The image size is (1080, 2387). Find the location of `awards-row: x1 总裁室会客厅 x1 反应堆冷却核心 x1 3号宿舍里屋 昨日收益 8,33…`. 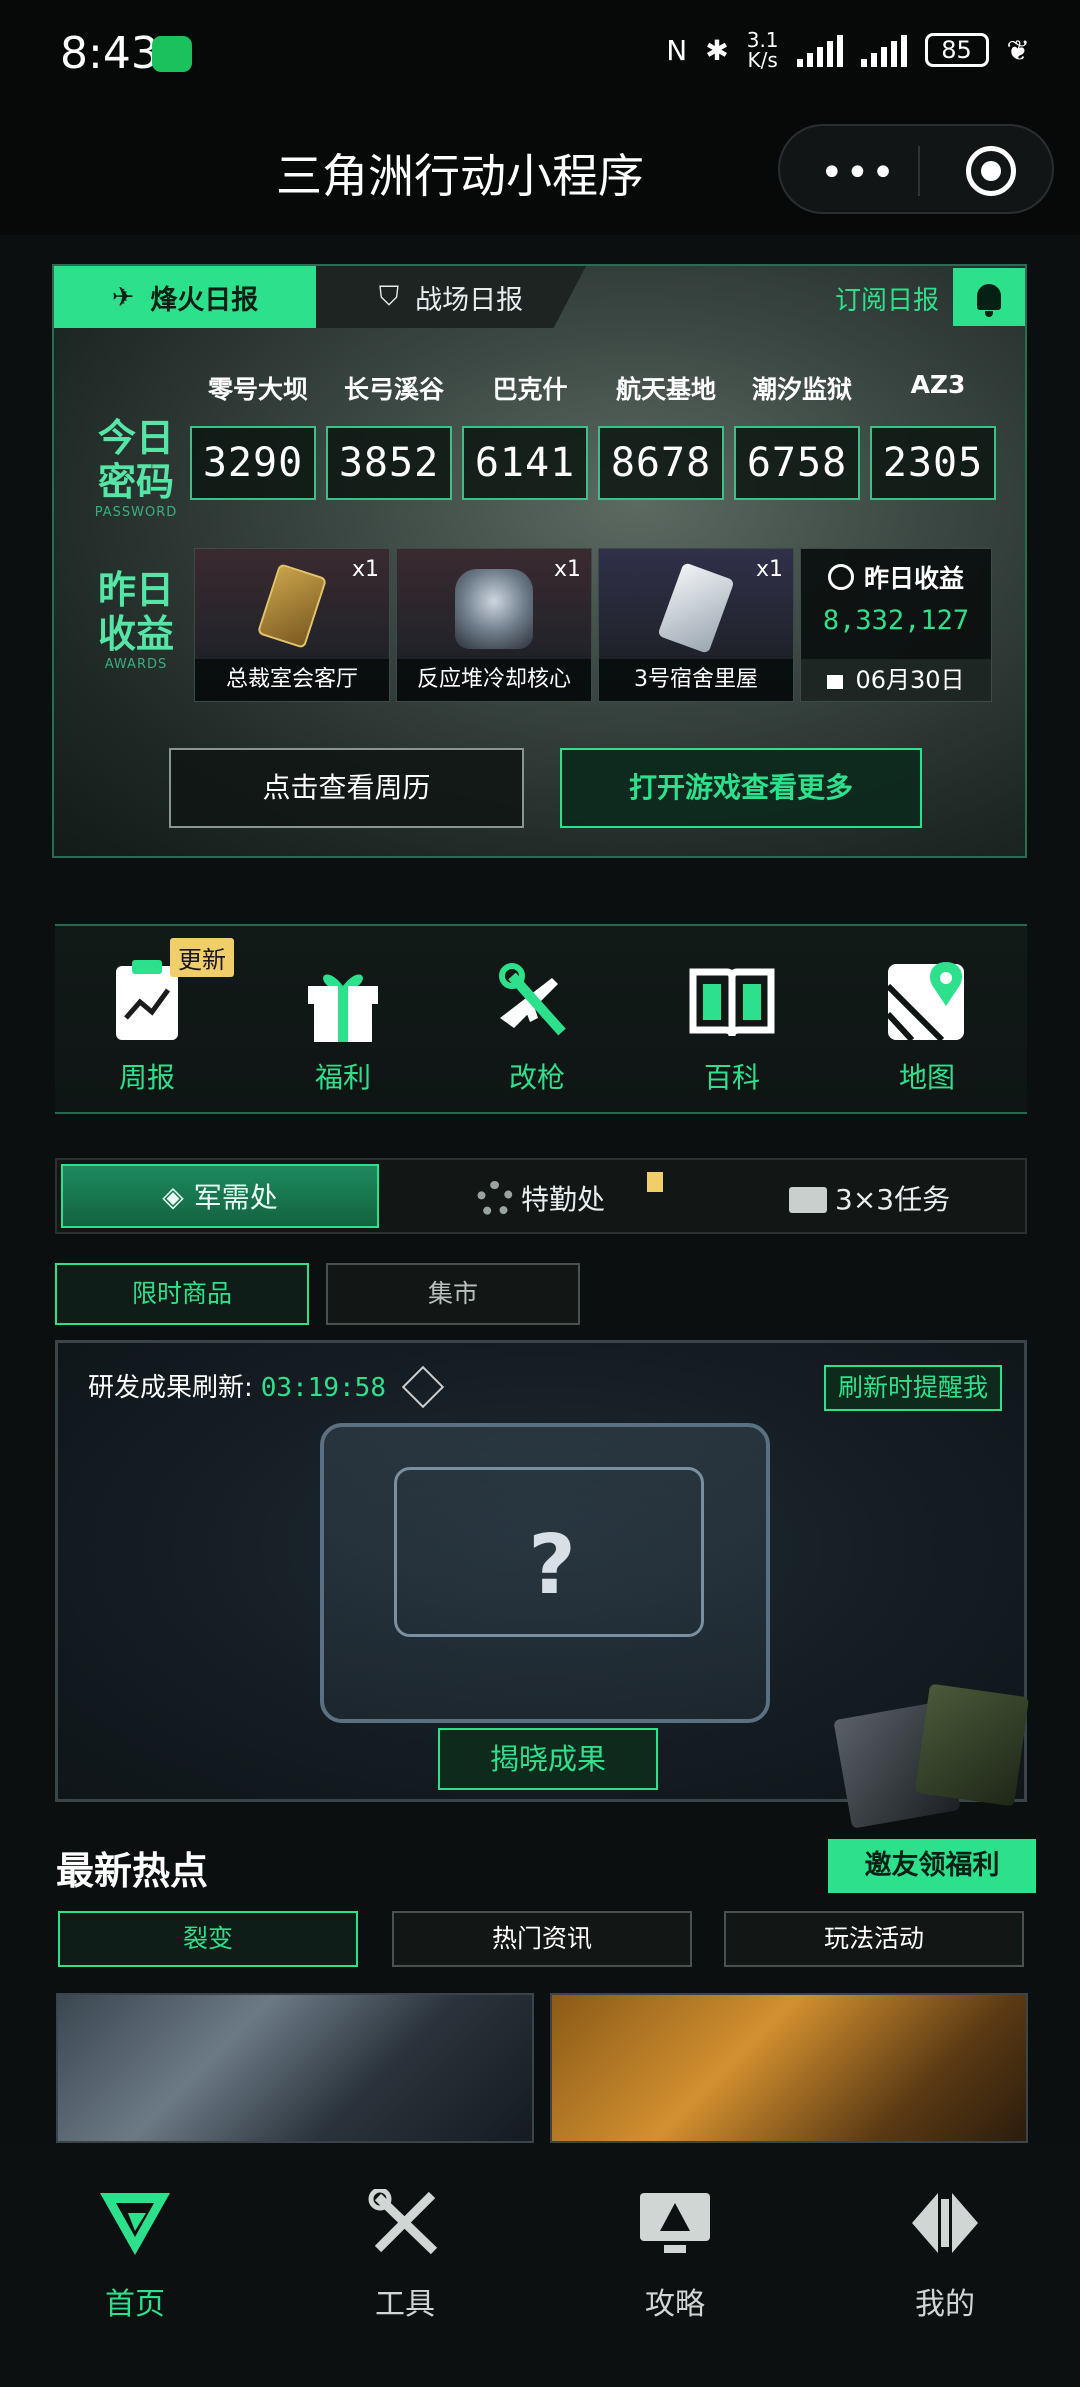

awards-row: x1 总裁室会客厅 x1 反应堆冷却核心 x1 3号宿舍里屋 昨日收益 8,33… is located at coordinates (593, 625).